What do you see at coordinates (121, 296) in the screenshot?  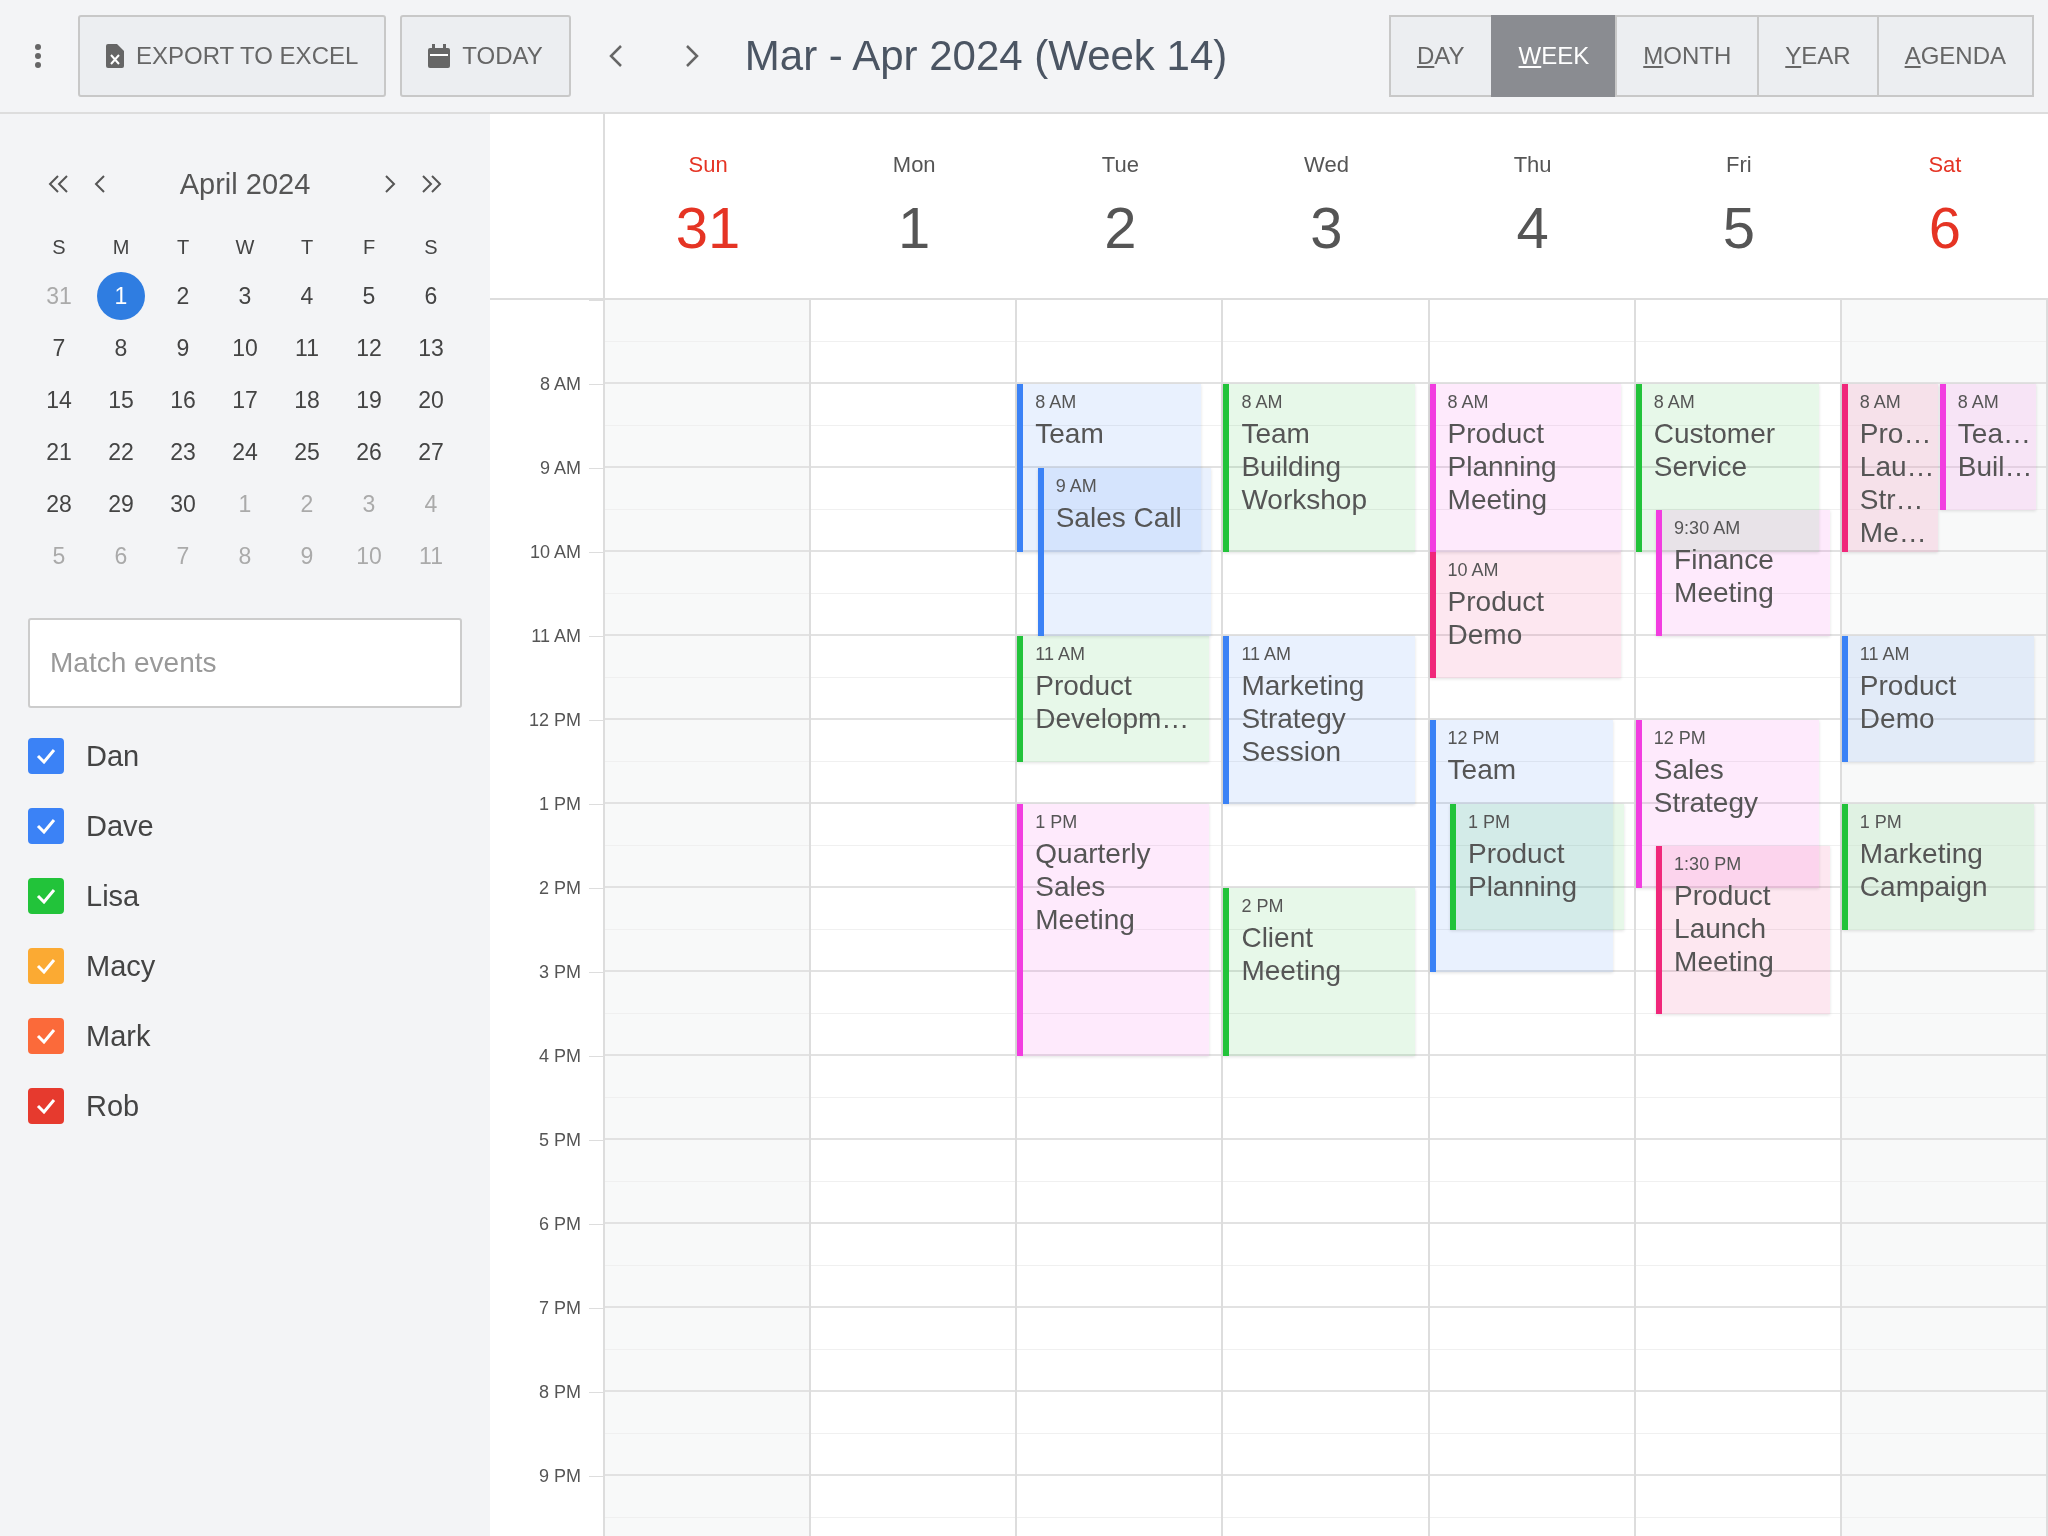 I see `calendar-day: 1` at bounding box center [121, 296].